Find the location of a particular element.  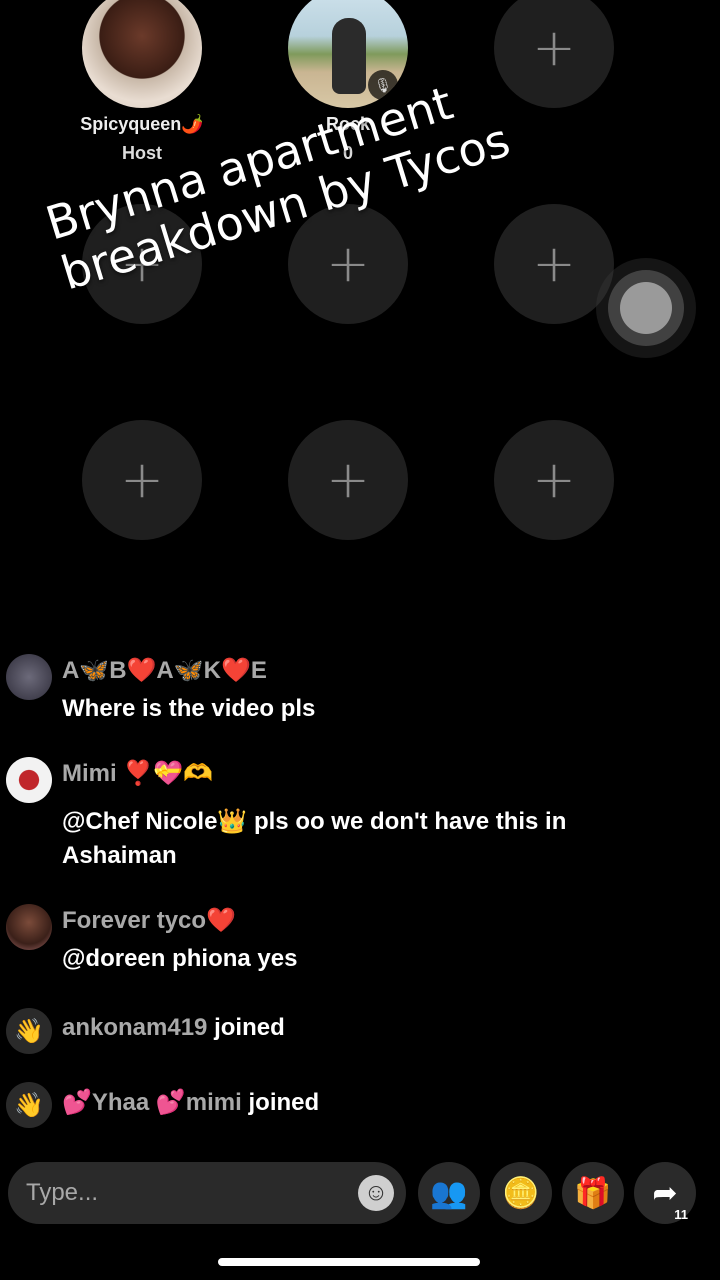

host-avatar is located at coordinates (142, 54).